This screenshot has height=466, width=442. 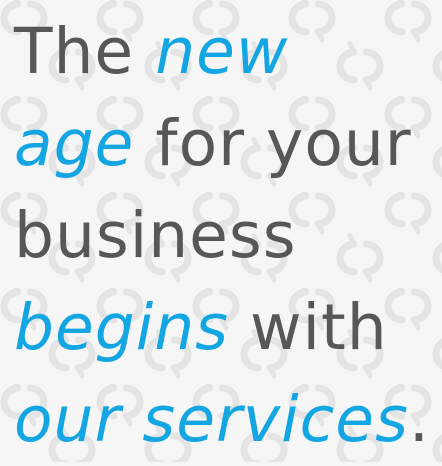 I want to click on headline-period: ., so click(x=419, y=419).